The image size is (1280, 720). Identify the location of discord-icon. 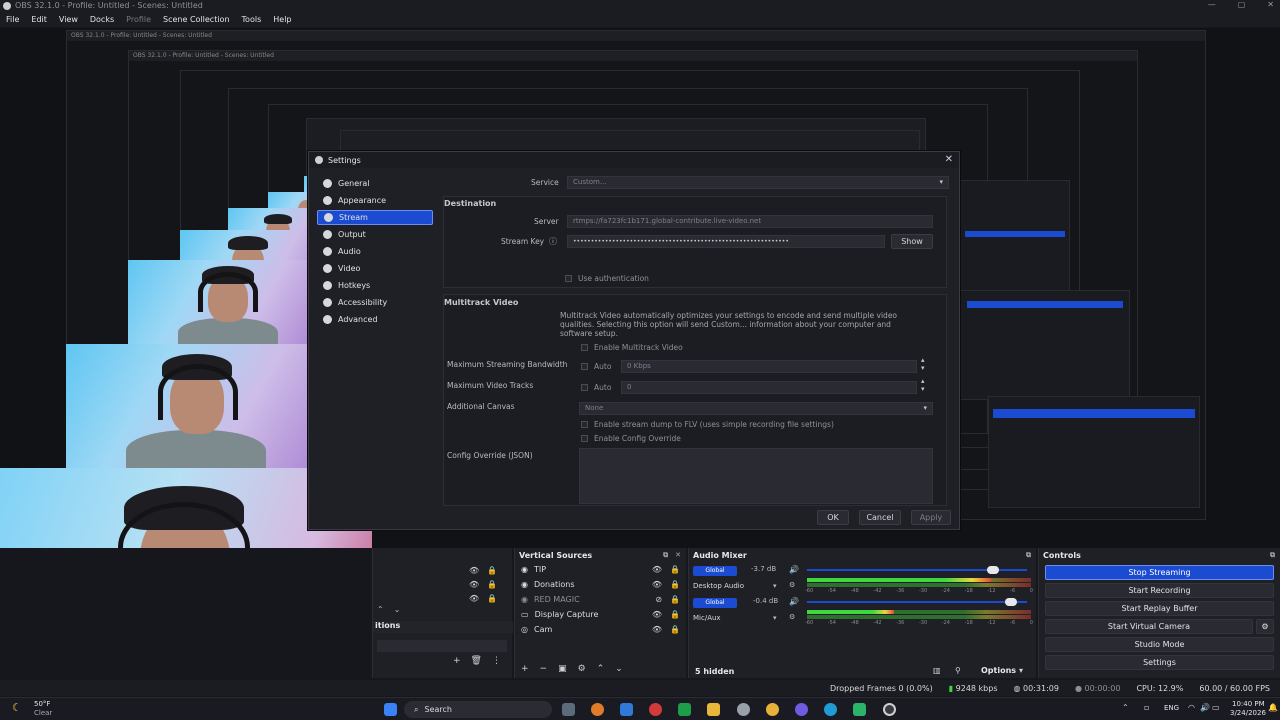
(801, 709).